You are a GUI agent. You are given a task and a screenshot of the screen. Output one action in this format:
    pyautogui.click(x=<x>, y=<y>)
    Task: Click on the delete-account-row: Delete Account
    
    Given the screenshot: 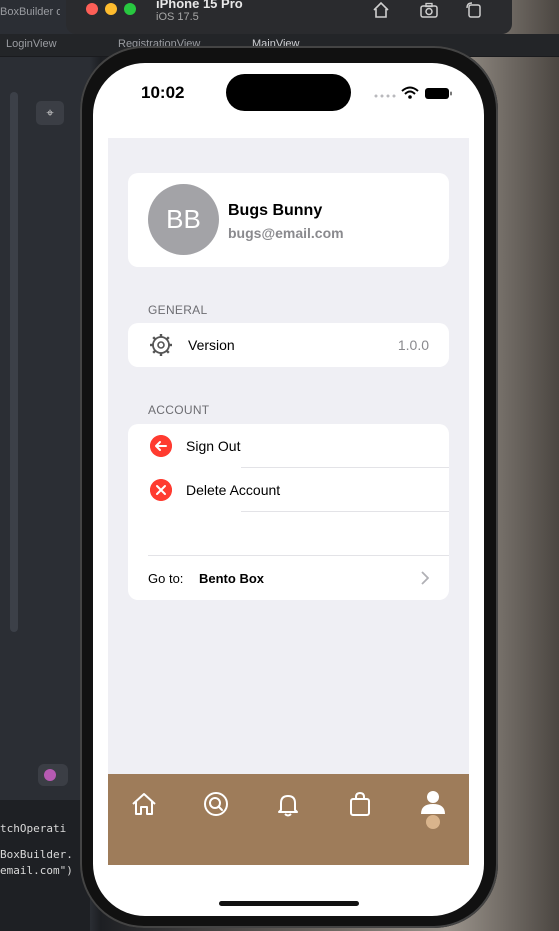 What is the action you would take?
    pyautogui.click(x=288, y=490)
    